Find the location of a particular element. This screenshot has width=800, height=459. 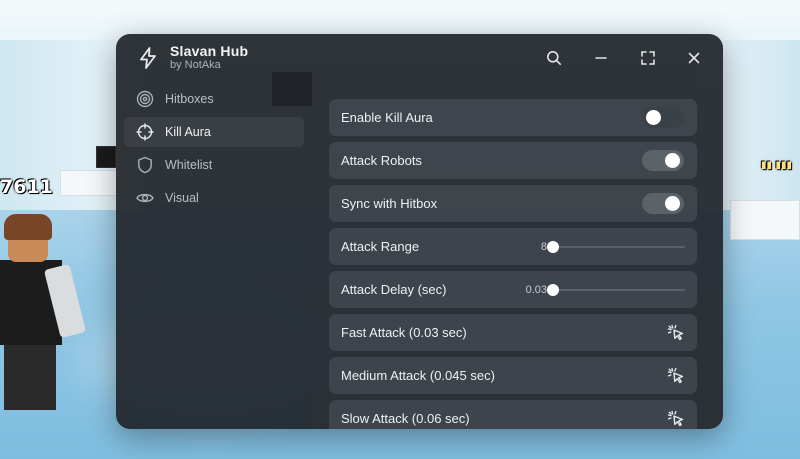

maximize-icon is located at coordinates (648, 58).